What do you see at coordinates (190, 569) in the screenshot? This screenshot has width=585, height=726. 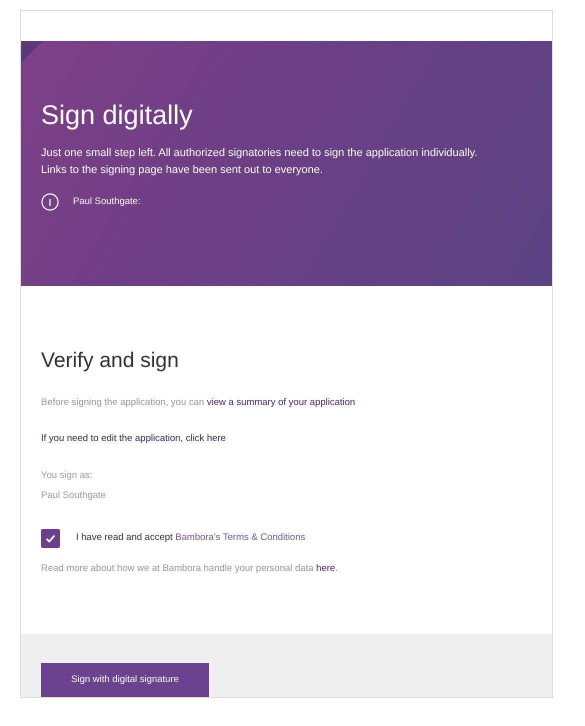 I see `privacy-text: Read more about how we at Bambora handle your personal data here.` at bounding box center [190, 569].